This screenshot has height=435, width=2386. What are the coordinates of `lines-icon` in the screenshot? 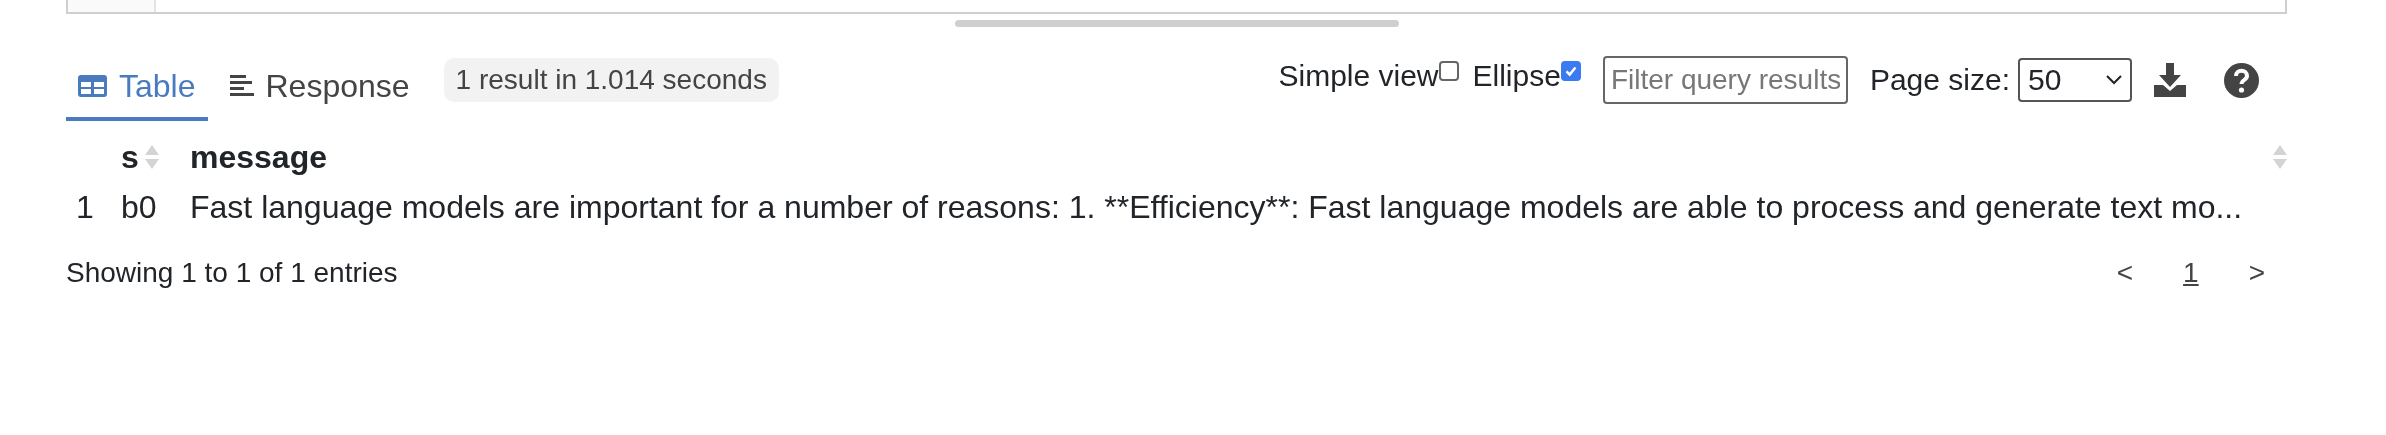 It's located at (241, 86).